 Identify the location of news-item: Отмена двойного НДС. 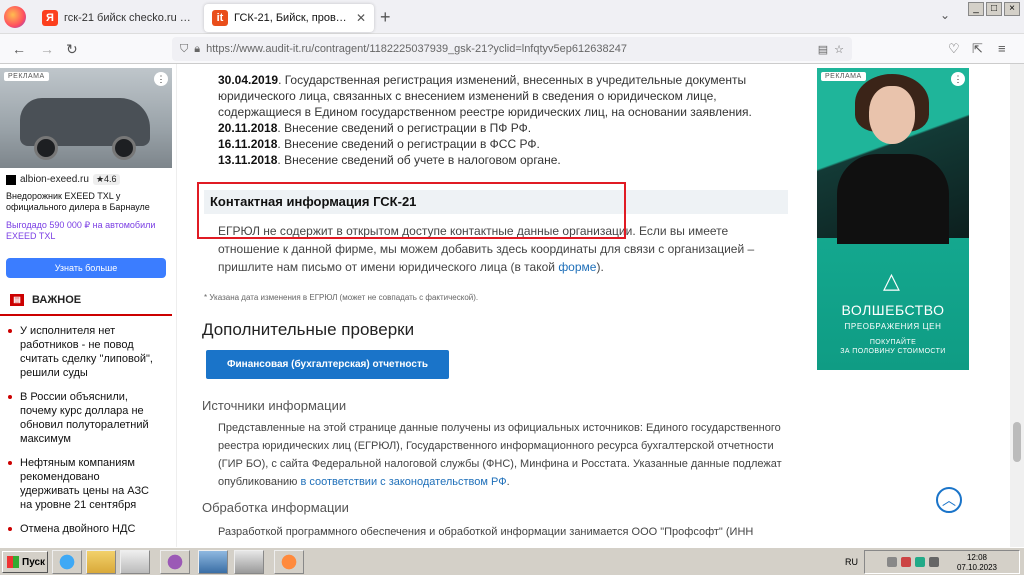
(83, 529).